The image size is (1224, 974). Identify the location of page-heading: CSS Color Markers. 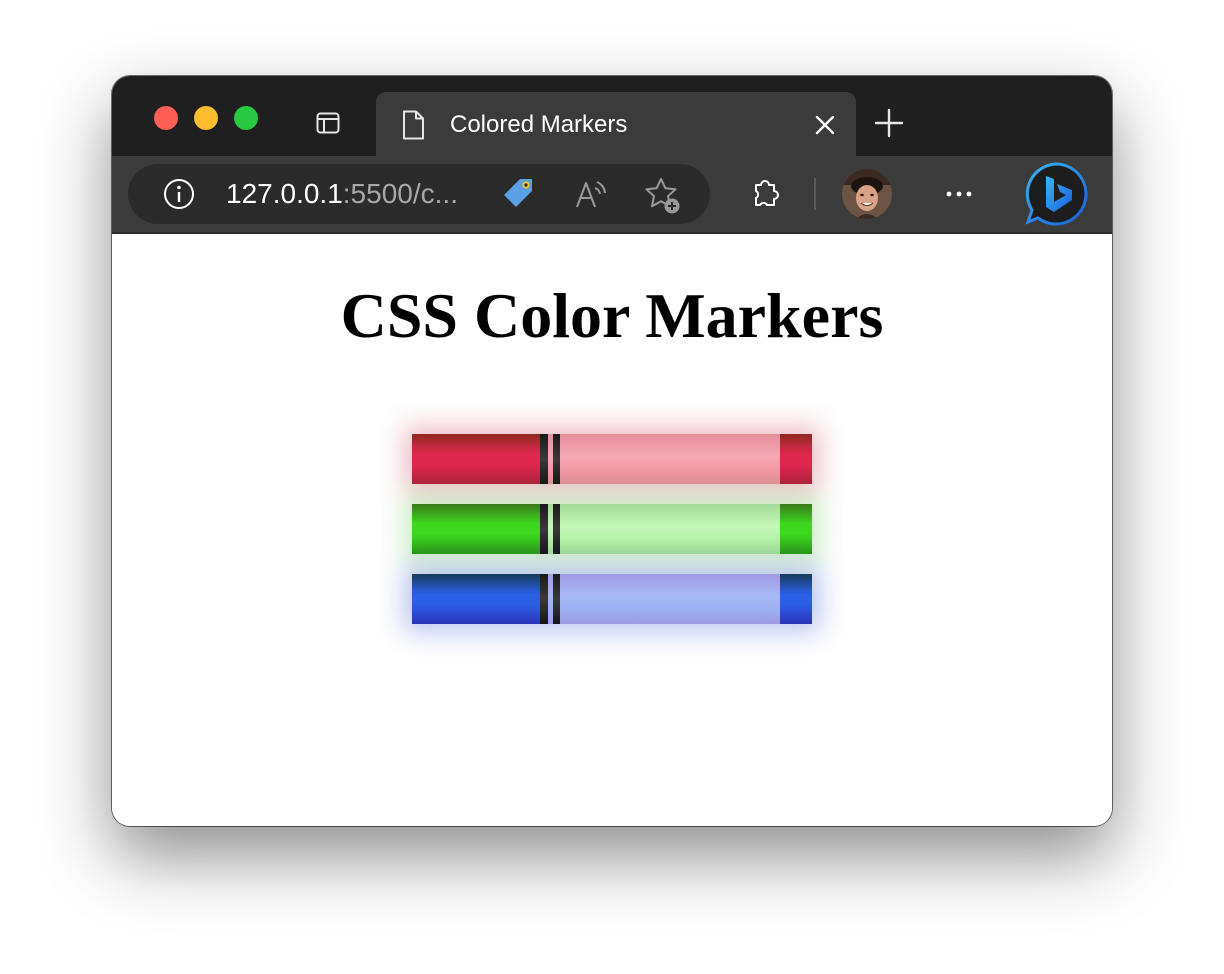
(612, 315).